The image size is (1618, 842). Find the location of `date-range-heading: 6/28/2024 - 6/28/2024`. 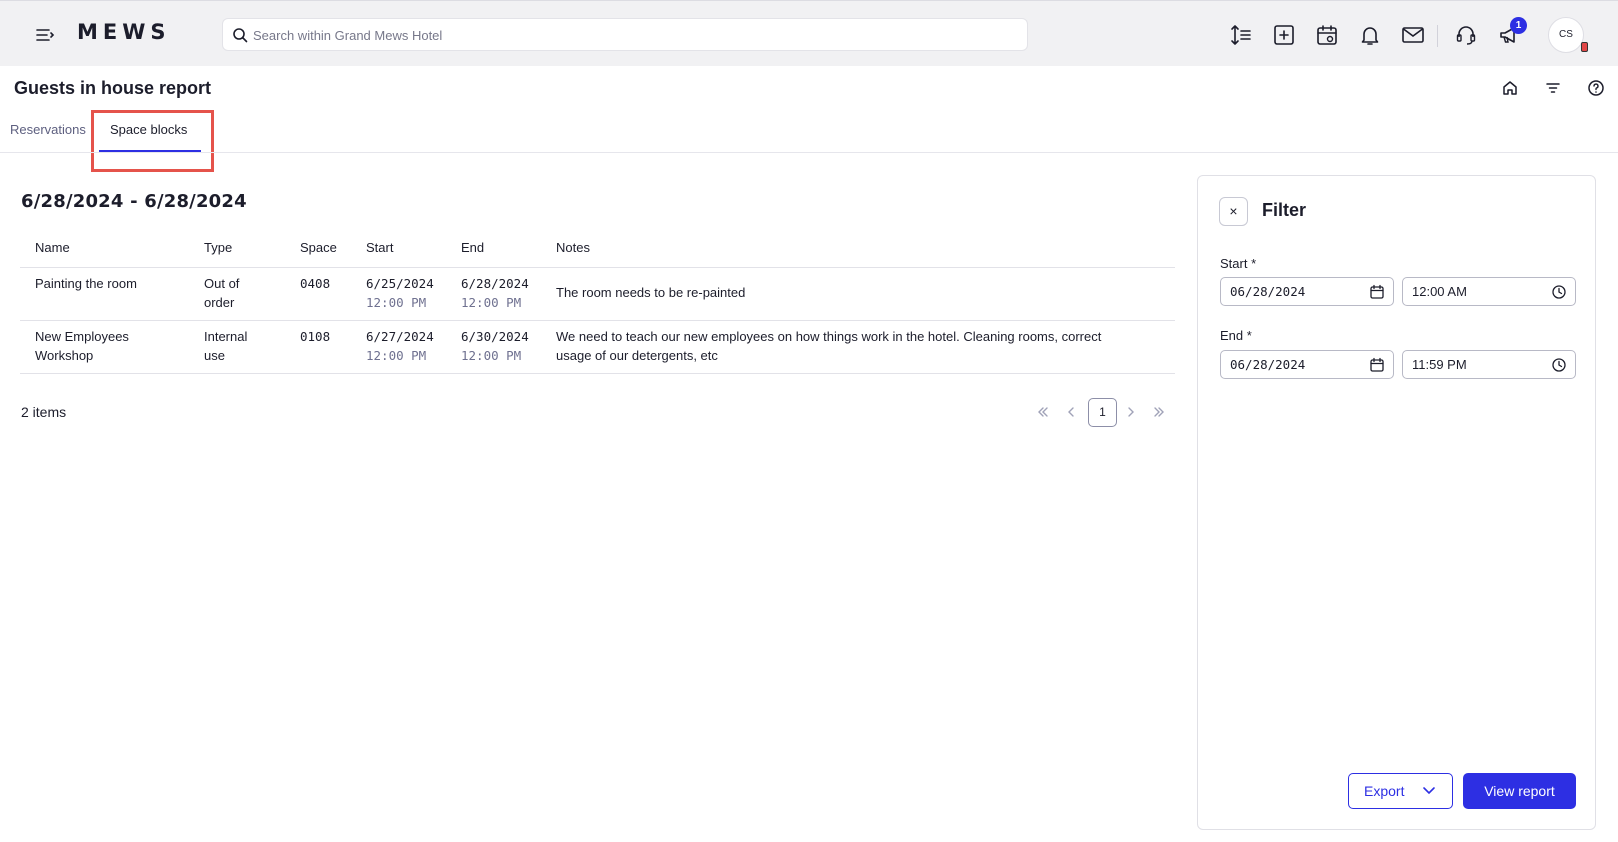

date-range-heading: 6/28/2024 - 6/28/2024 is located at coordinates (134, 201).